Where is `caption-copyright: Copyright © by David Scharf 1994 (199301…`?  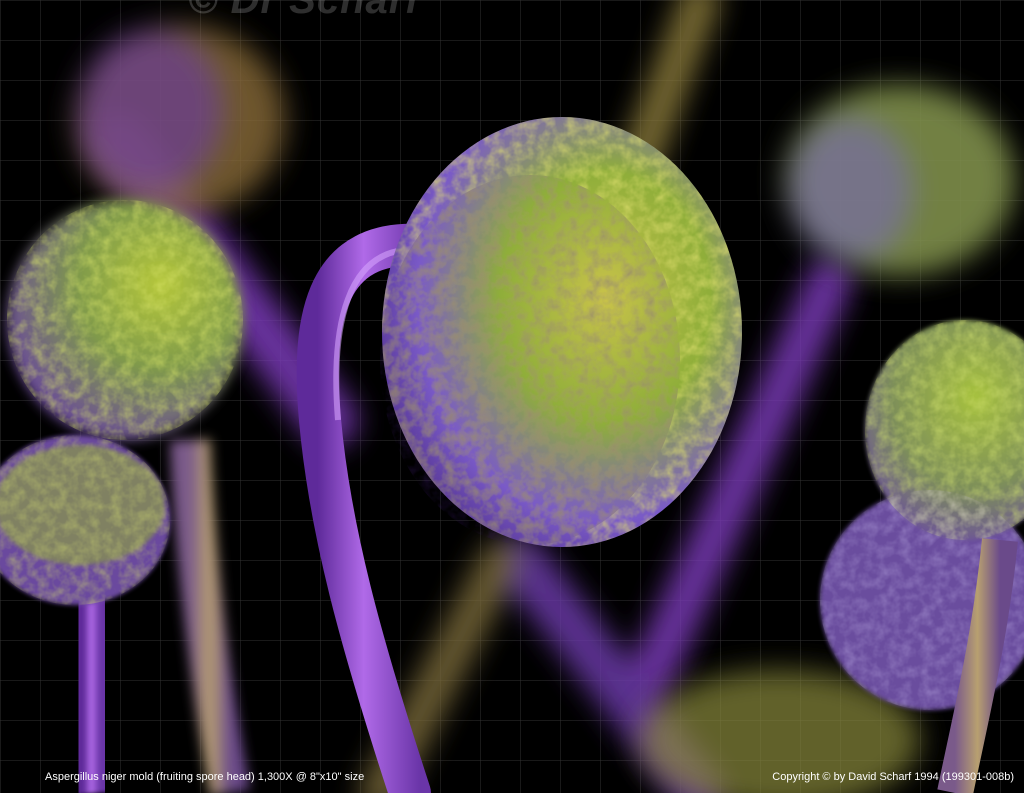 caption-copyright: Copyright © by David Scharf 1994 (199301… is located at coordinates (893, 777).